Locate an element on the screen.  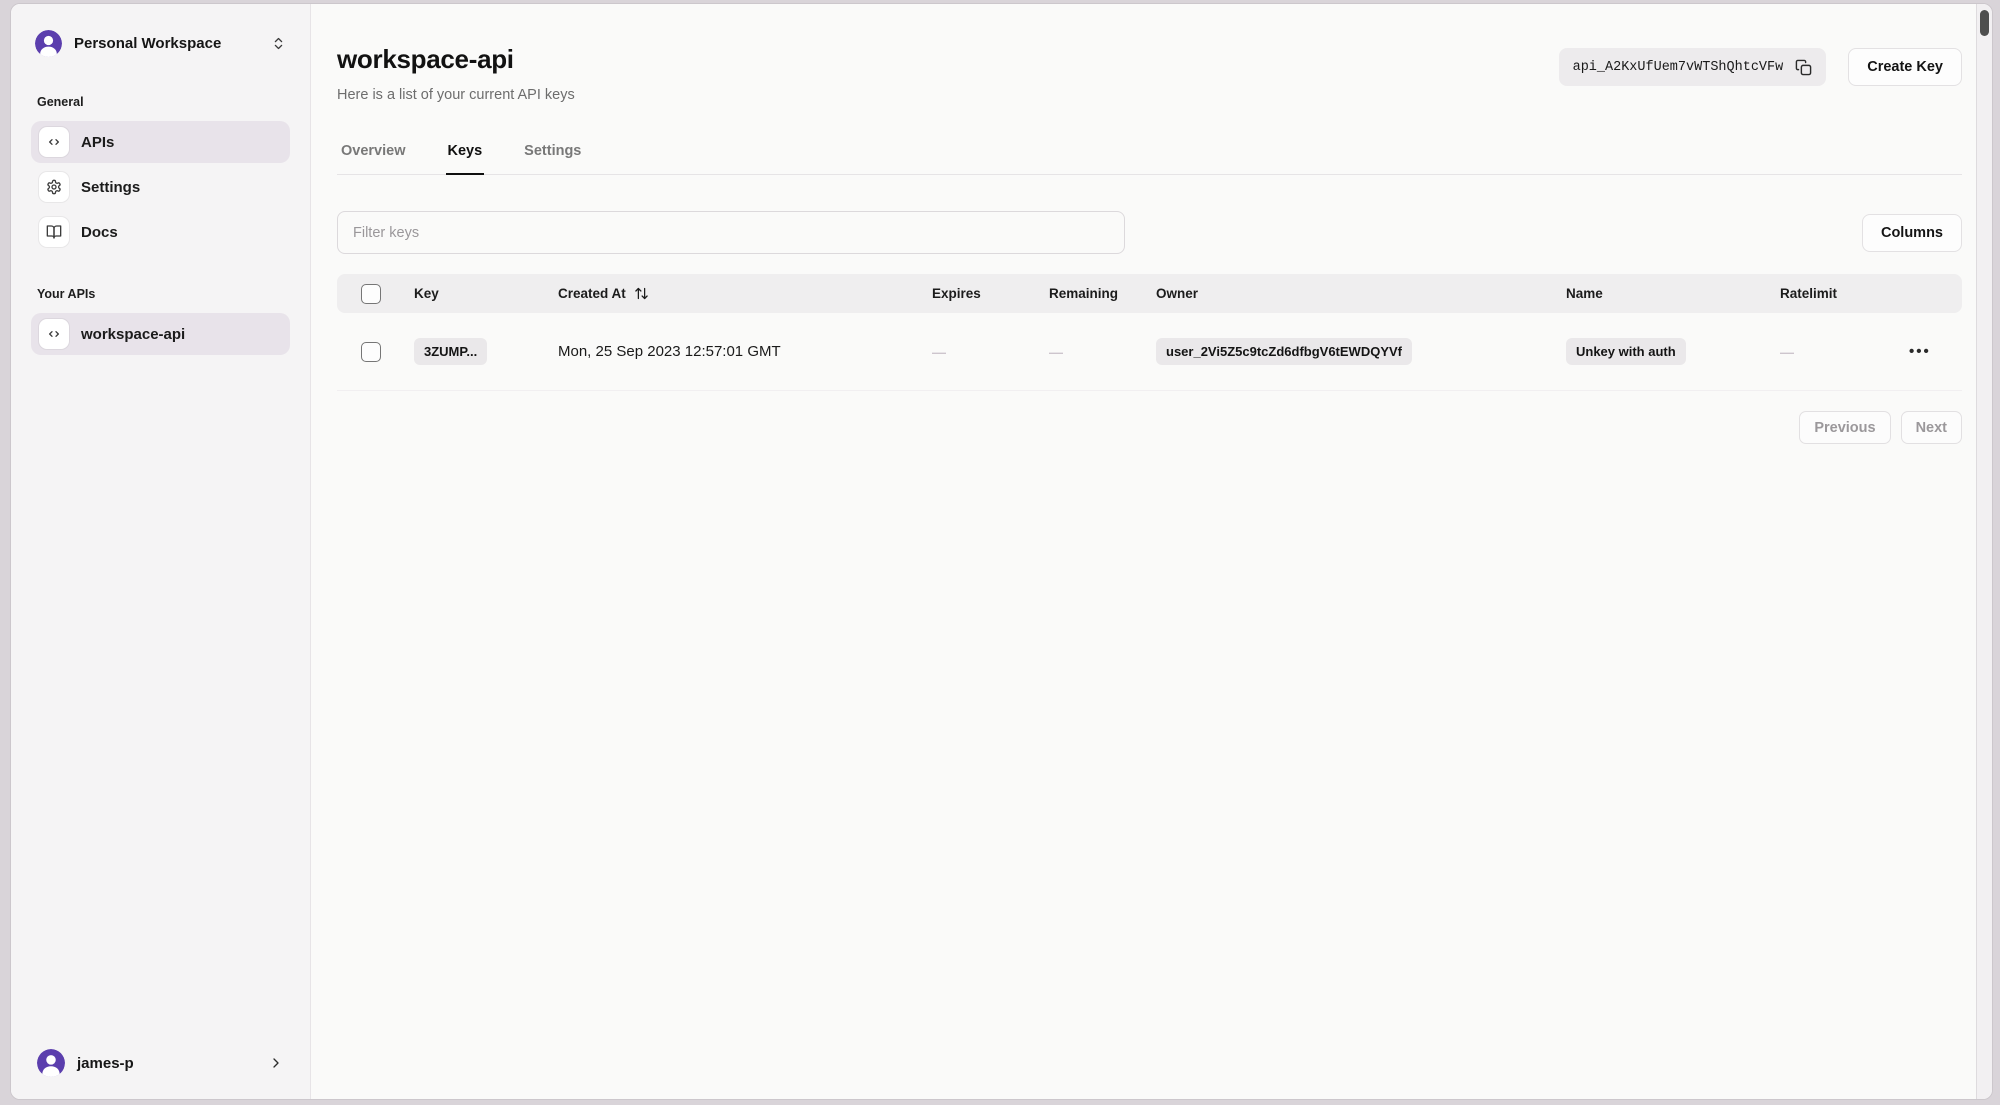
pagination: Previous Next is located at coordinates (1149, 427).